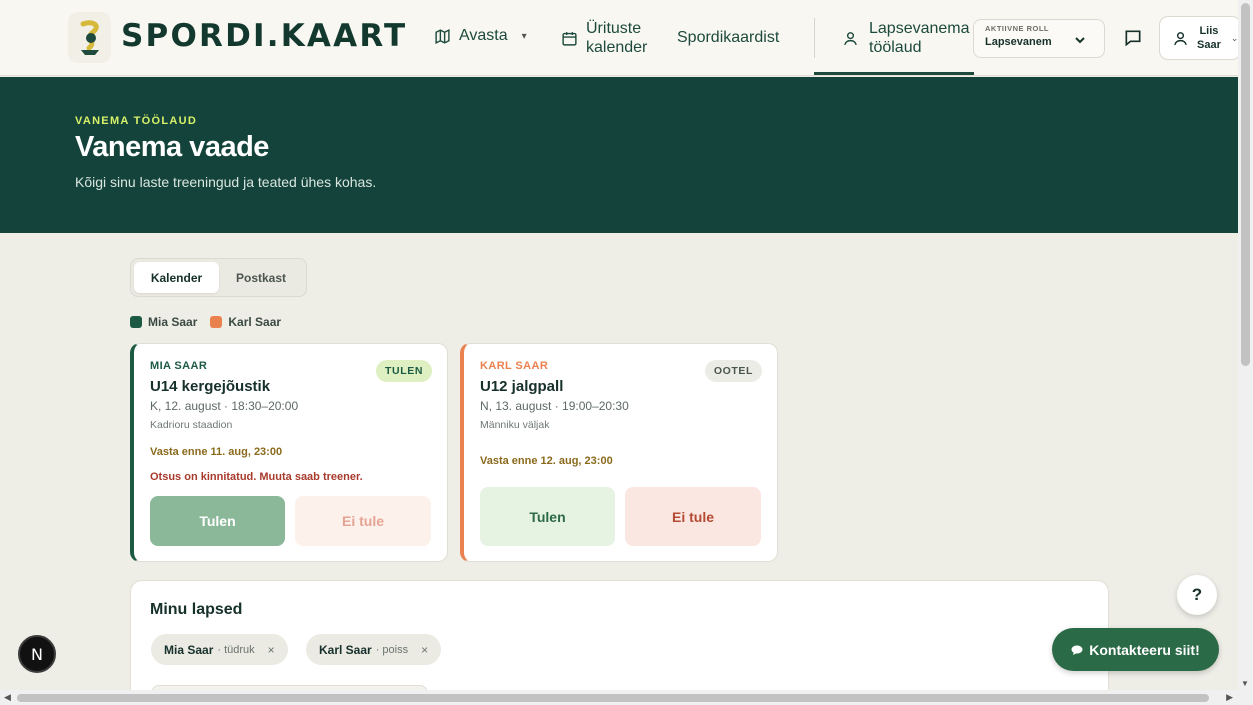 This screenshot has width=1253, height=705. Describe the element at coordinates (261, 277) in the screenshot. I see `tab-postkast: Postkast` at that location.